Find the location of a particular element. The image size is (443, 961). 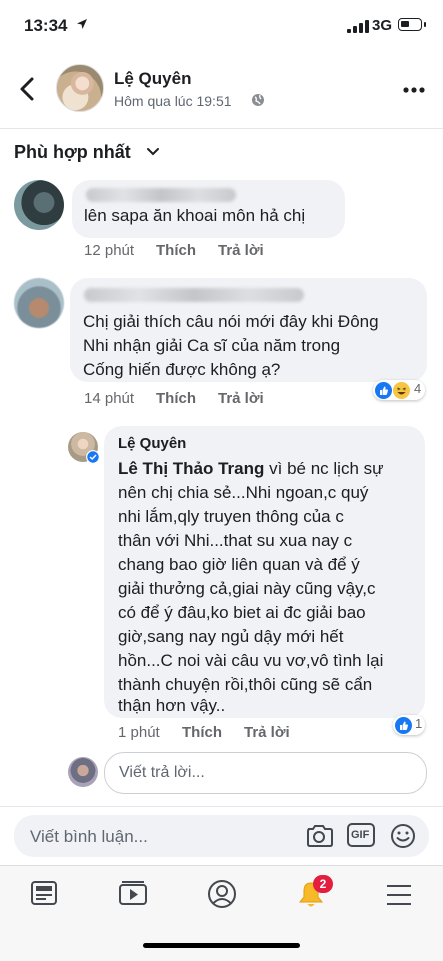

reply-time: 1 phút is located at coordinates (139, 732).